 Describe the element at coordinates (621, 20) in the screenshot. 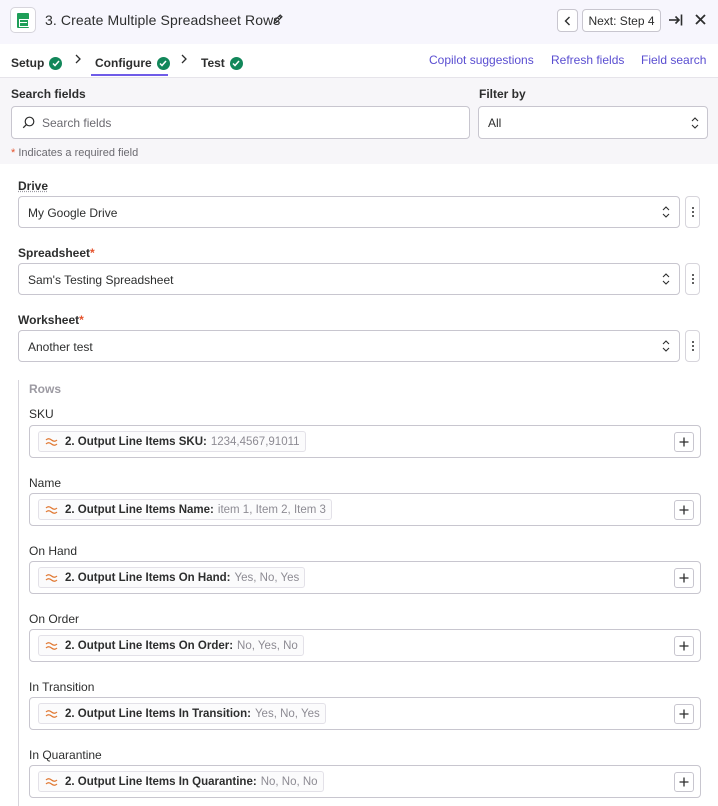

I see `next-step-button: Next: Step 4` at that location.